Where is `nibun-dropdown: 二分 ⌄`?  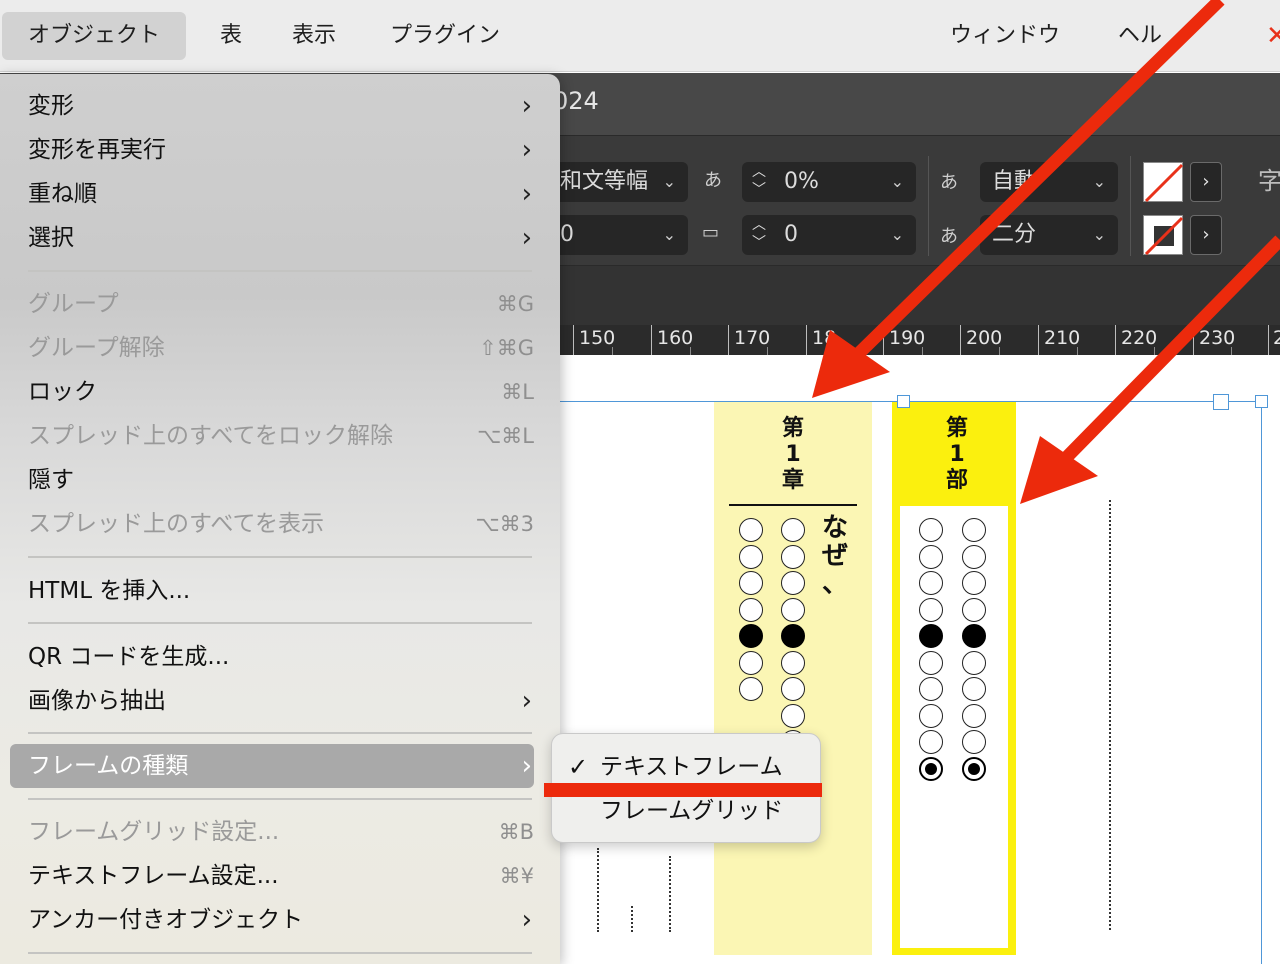
nibun-dropdown: 二分 ⌄ is located at coordinates (1049, 235).